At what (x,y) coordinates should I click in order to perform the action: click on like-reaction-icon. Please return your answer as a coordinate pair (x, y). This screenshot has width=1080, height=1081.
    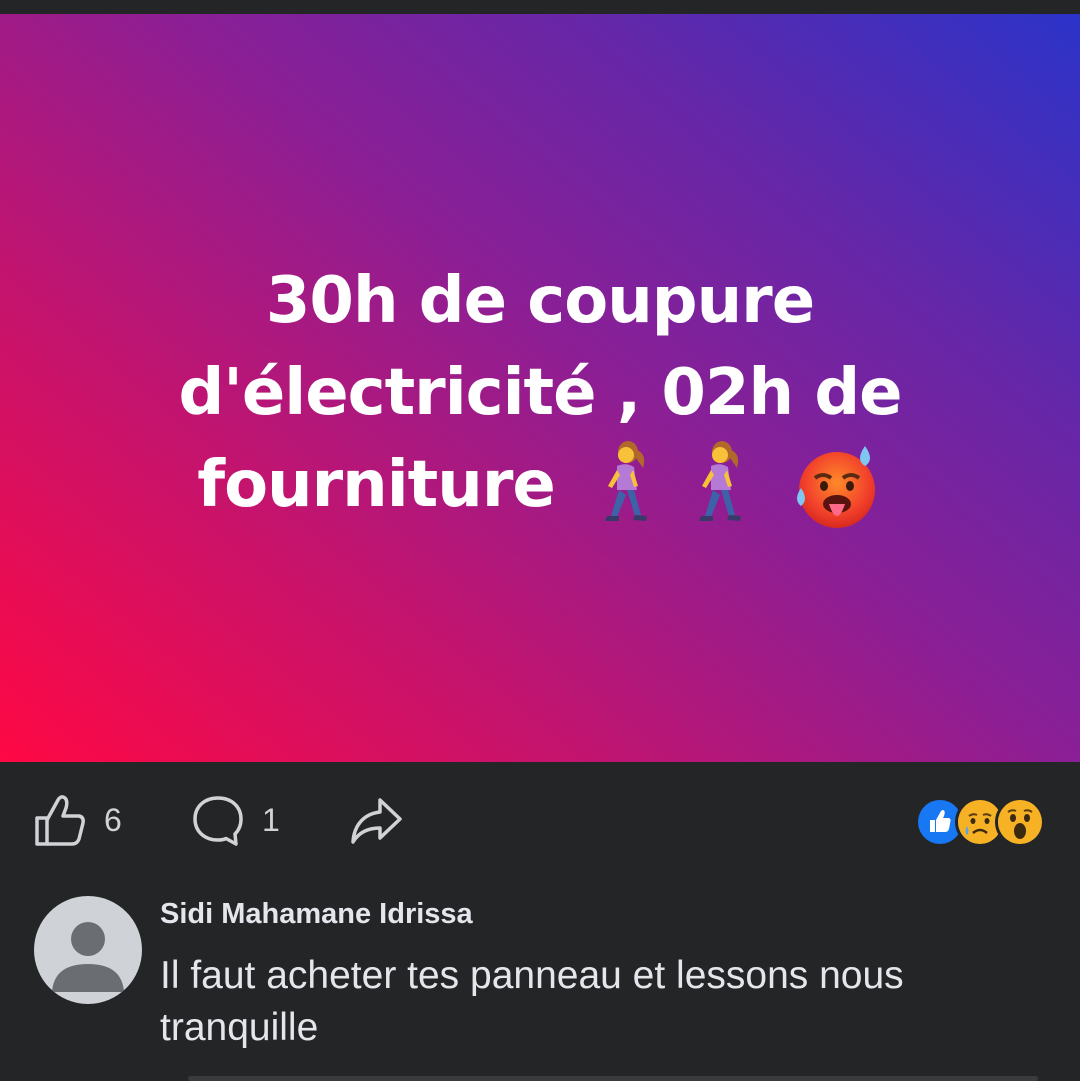
    Looking at the image, I should click on (940, 822).